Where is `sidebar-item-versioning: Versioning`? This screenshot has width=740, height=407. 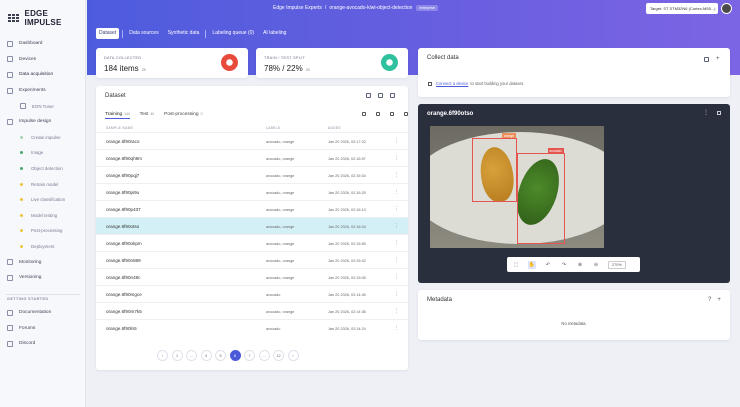
sidebar-item-versioning: Versioning is located at coordinates (43, 278).